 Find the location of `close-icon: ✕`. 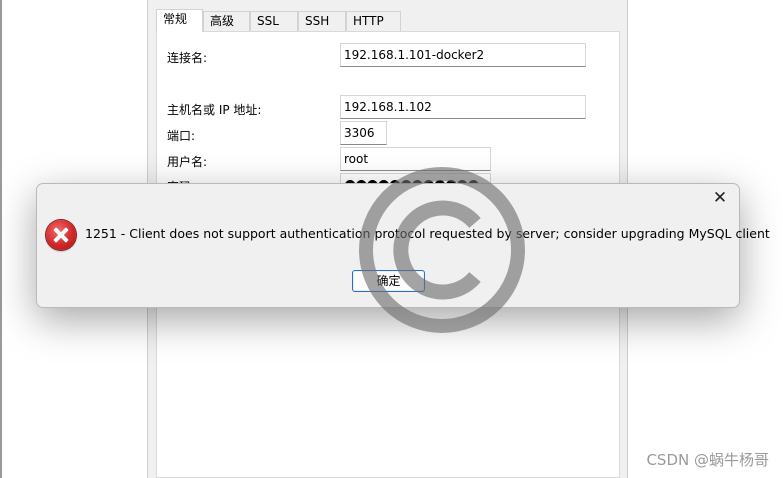

close-icon: ✕ is located at coordinates (720, 198).